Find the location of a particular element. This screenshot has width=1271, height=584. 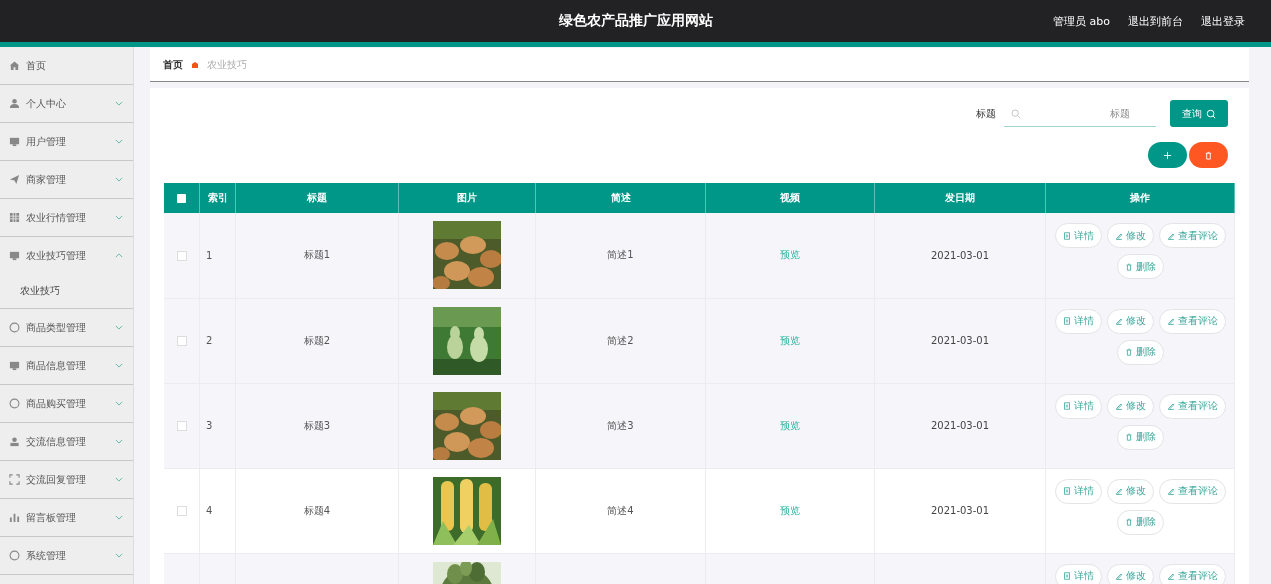

sidebar-item: 用户管理 is located at coordinates (66, 141).